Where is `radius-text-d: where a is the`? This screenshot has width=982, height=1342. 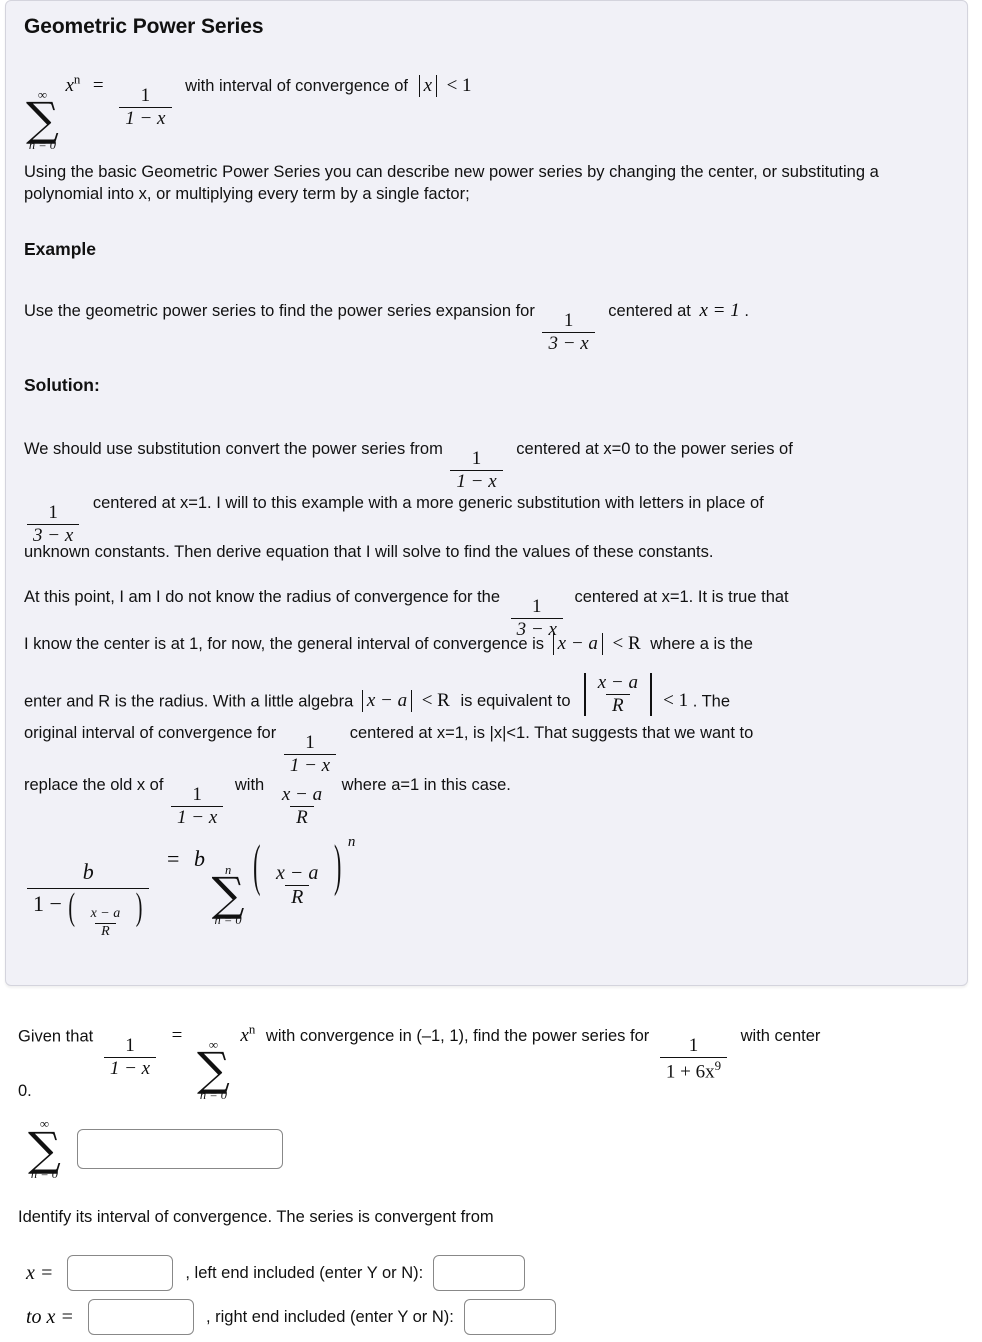
radius-text-d: where a is the is located at coordinates (701, 644).